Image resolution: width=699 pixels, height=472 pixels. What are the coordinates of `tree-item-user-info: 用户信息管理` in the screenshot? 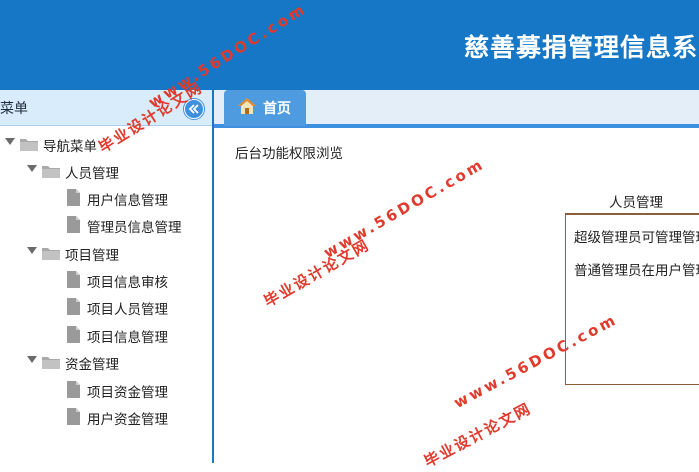 It's located at (100, 199).